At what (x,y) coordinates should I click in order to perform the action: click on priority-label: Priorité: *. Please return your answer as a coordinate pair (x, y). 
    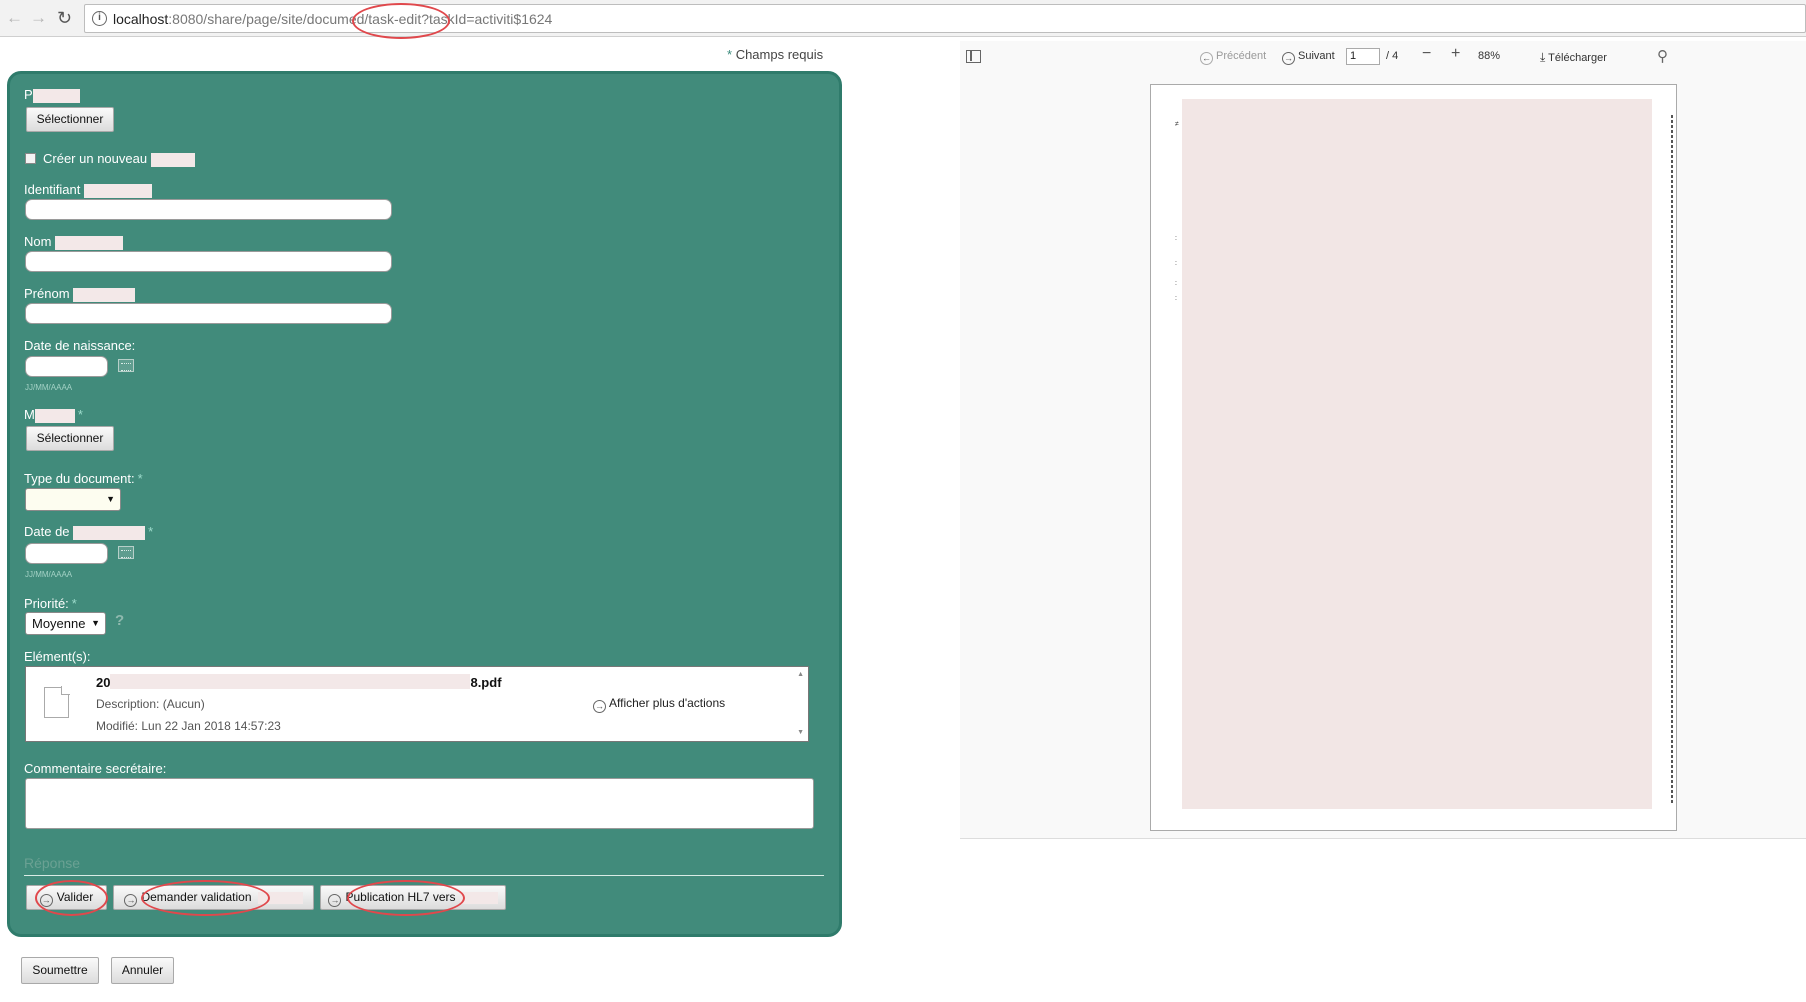
    Looking at the image, I should click on (50, 603).